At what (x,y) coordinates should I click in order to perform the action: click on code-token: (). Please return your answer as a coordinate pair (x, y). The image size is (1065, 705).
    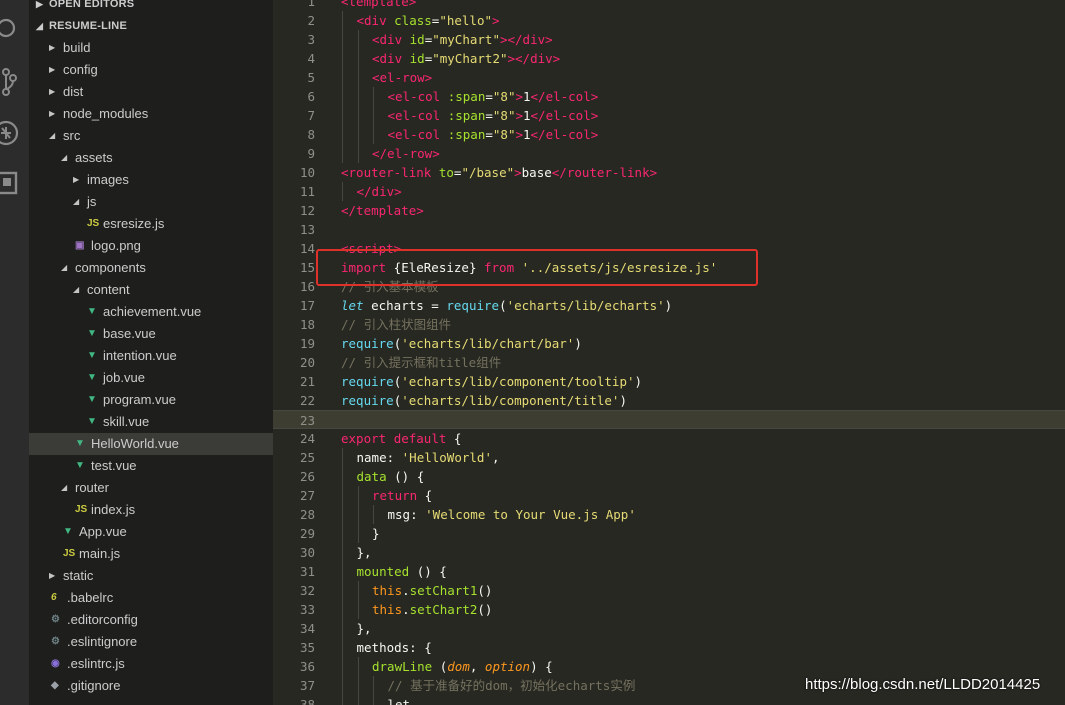
    Looking at the image, I should click on (485, 609).